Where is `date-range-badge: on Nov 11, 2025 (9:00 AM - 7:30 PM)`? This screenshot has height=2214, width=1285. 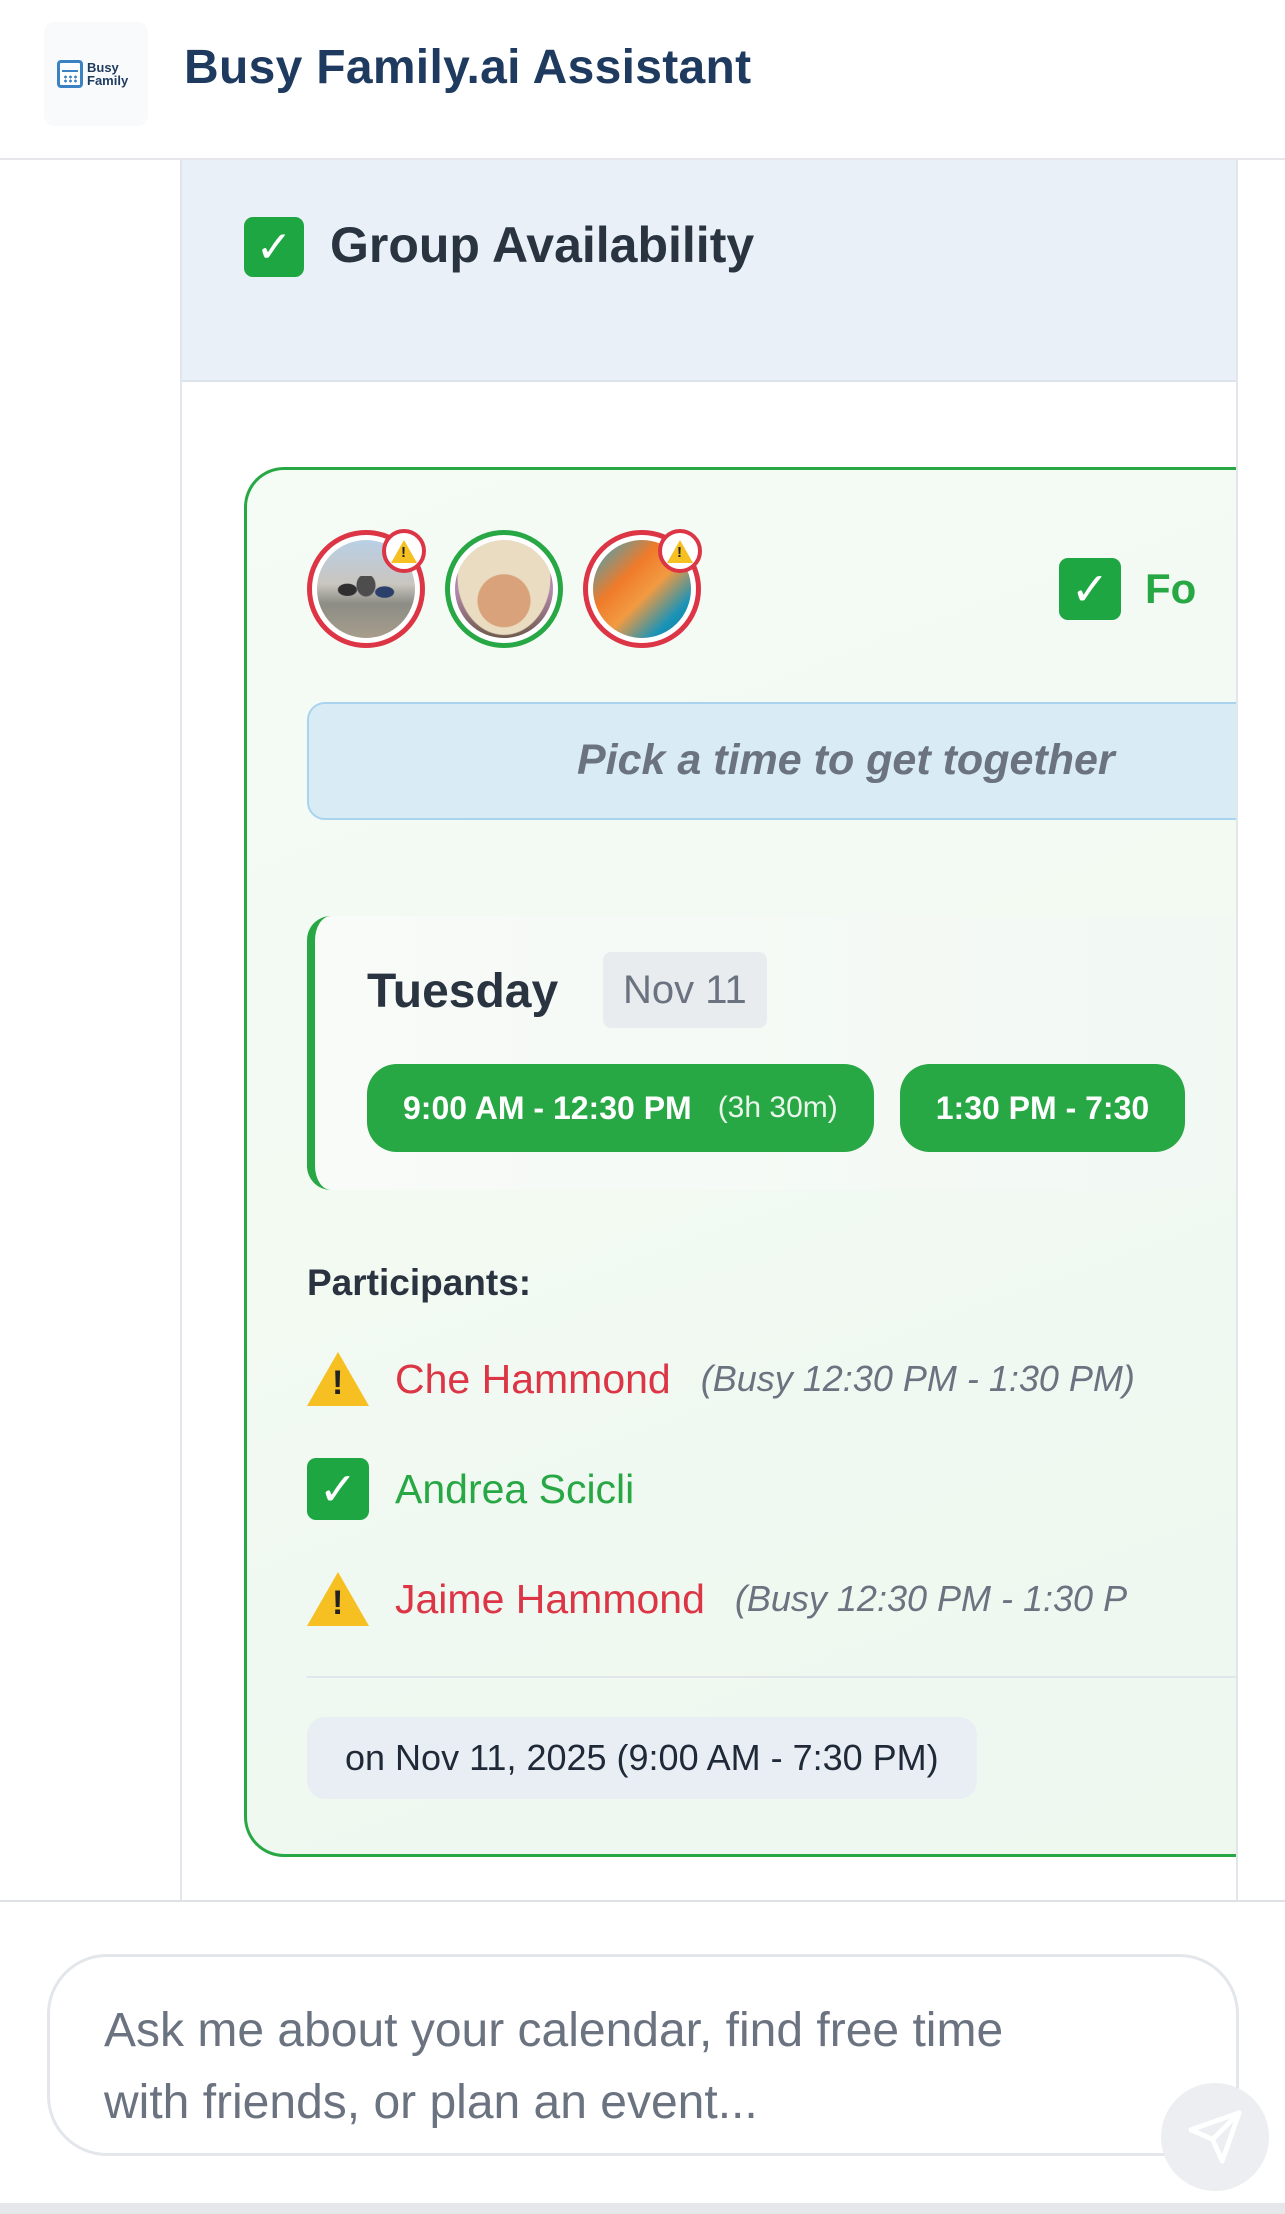 date-range-badge: on Nov 11, 2025 (9:00 AM - 7:30 PM) is located at coordinates (642, 1758).